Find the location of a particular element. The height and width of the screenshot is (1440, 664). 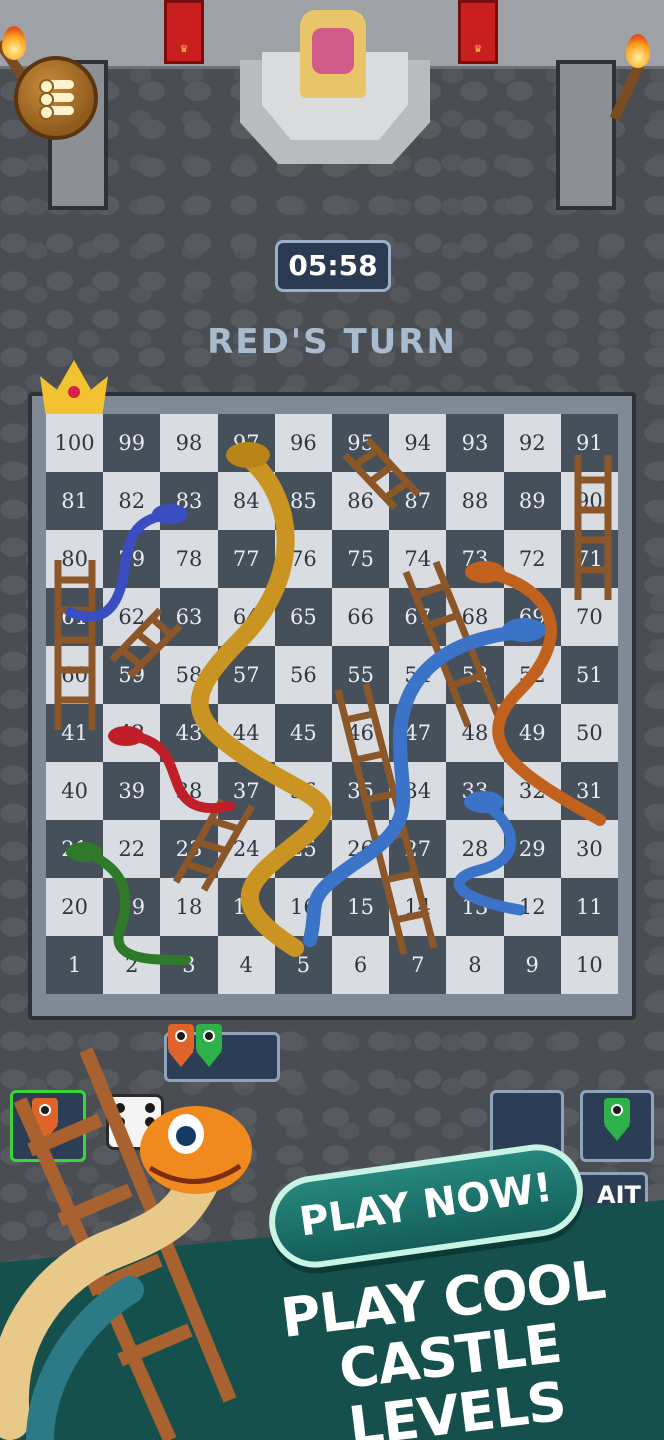

board-cell: 56 is located at coordinates (303, 675).